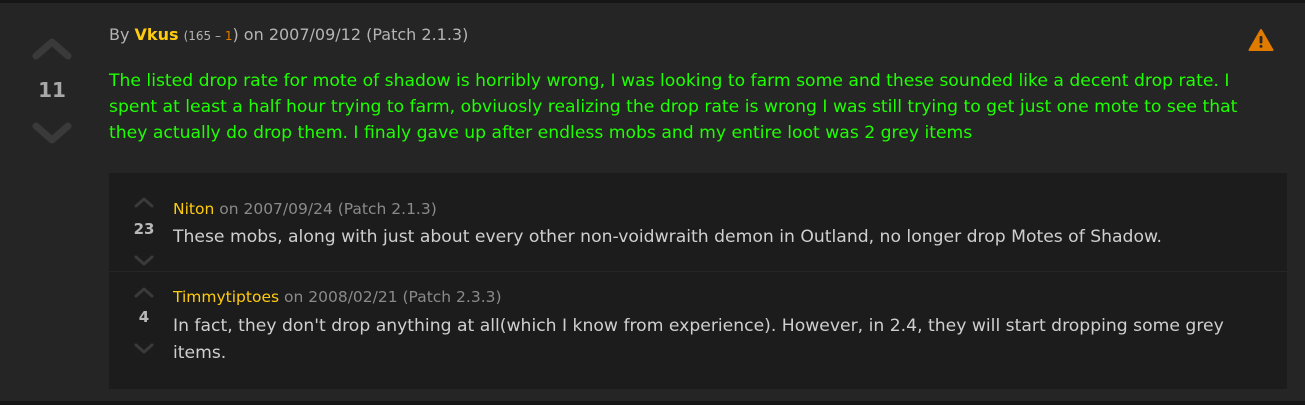 The width and height of the screenshot is (1305, 405). What do you see at coordinates (328, 209) in the screenshot?
I see `reply-date: on 2007/09/24 (Patch 2.1.3)` at bounding box center [328, 209].